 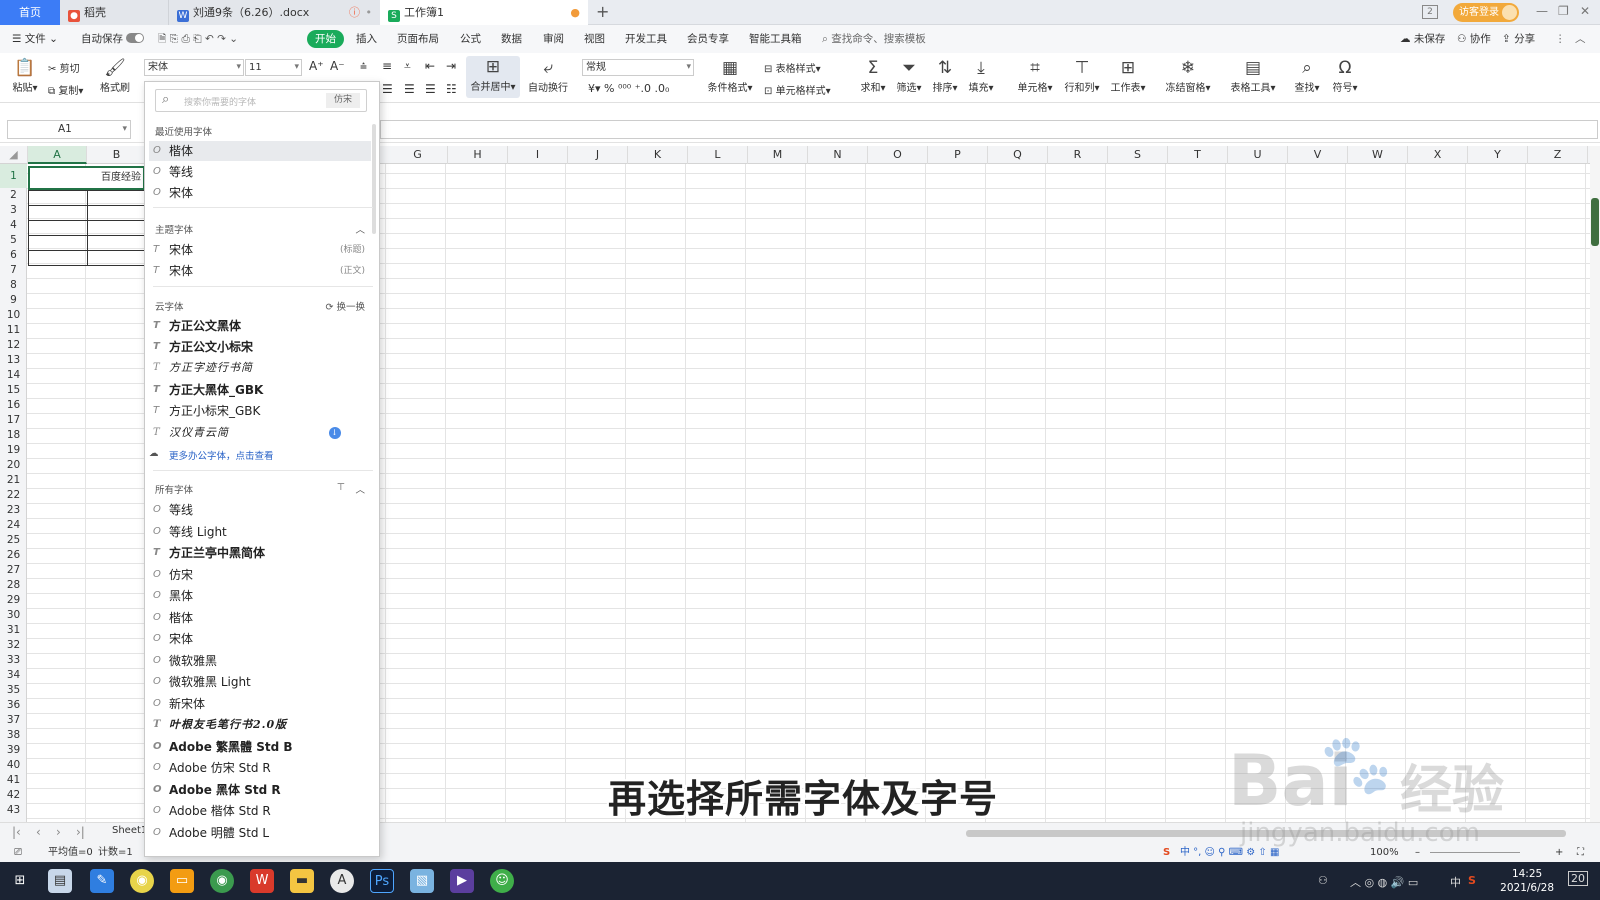 I want to click on column-header: A, so click(x=57, y=155).